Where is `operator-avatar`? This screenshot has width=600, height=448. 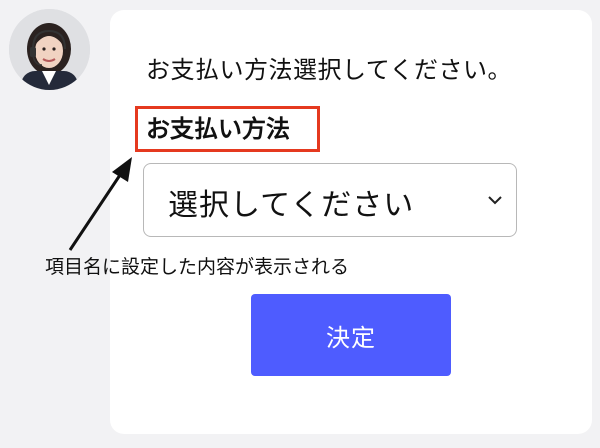
operator-avatar is located at coordinates (49, 49).